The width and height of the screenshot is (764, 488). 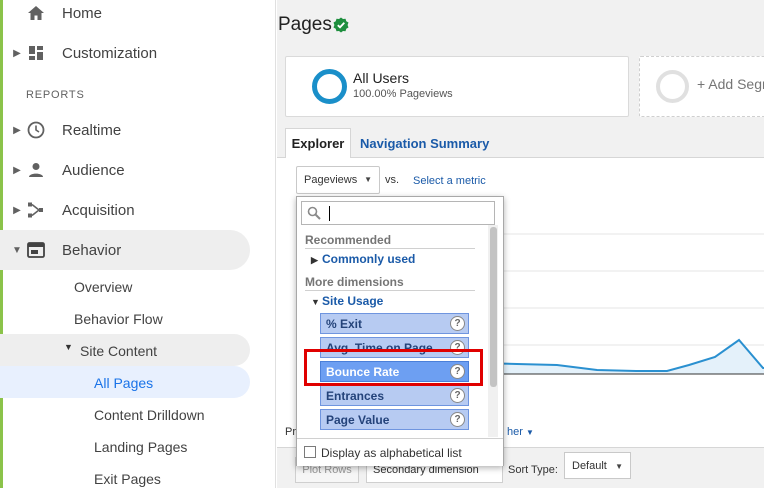 I want to click on commonly-used-group: ▶ Commonly used, so click(x=363, y=259).